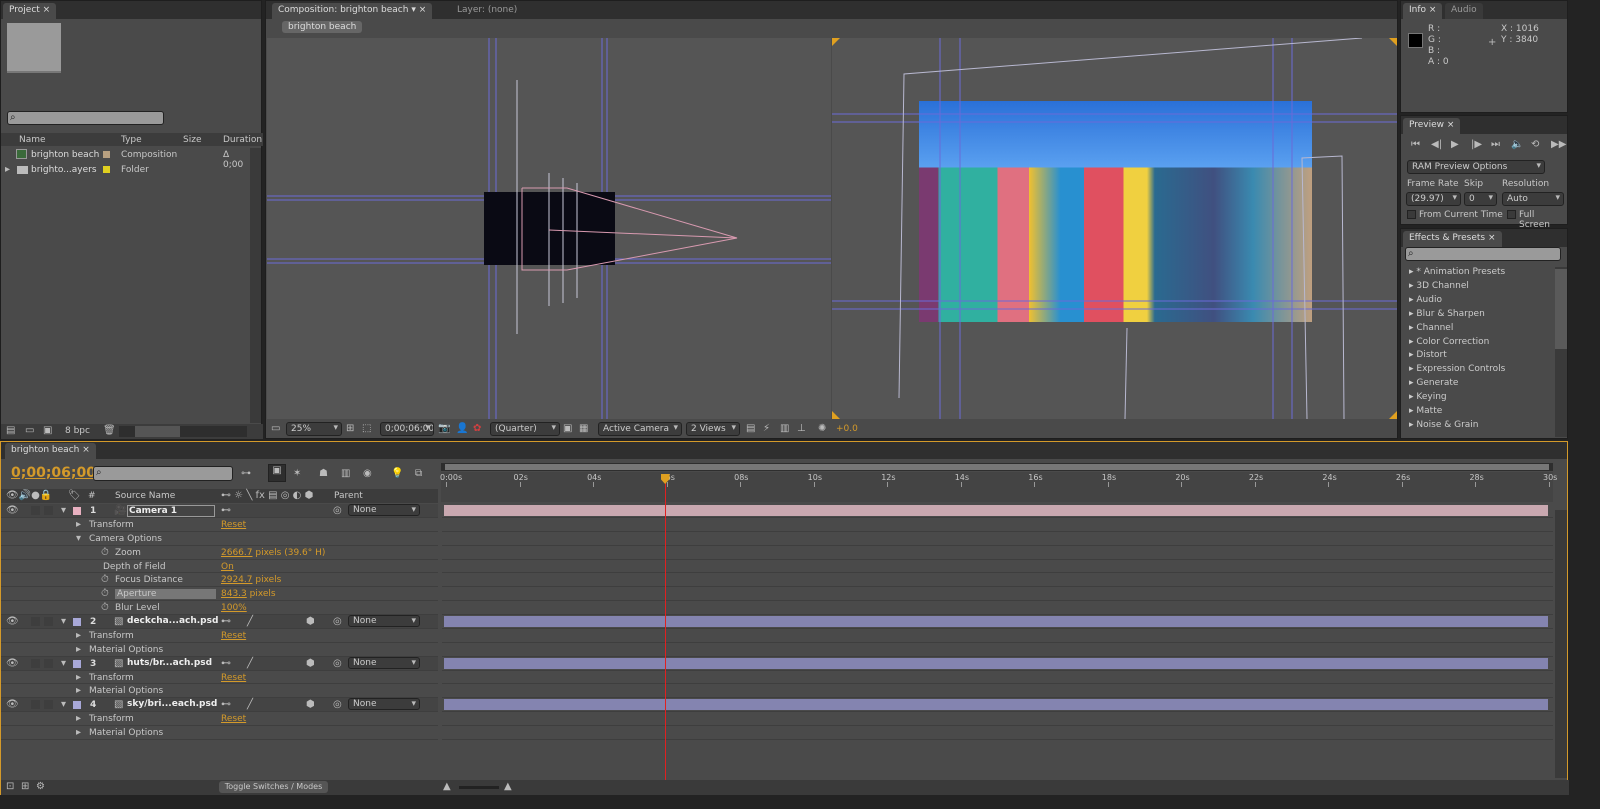 This screenshot has width=1600, height=809. Describe the element at coordinates (32, 140) in the screenshot. I see `column-name: Name` at that location.